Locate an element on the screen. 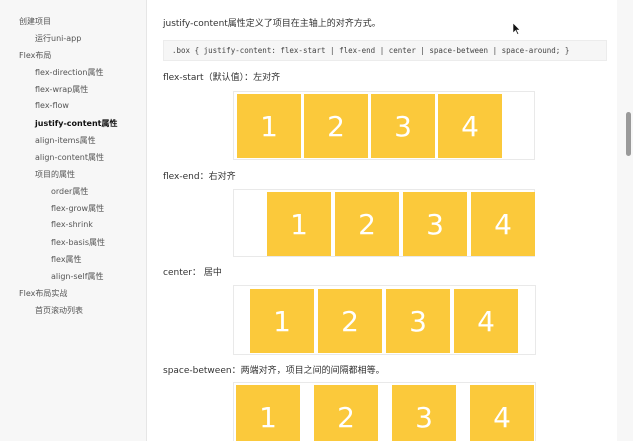 The height and width of the screenshot is (441, 633). vertical-scrollbar is located at coordinates (628, 134).